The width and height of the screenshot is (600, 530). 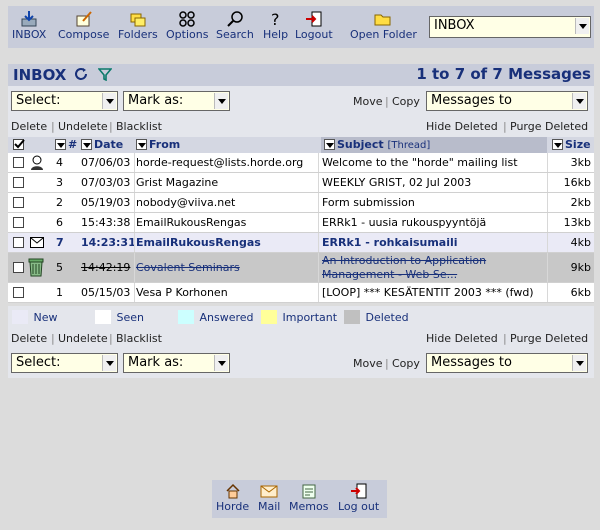 I want to click on memos-button: Memos, so click(x=308, y=498).